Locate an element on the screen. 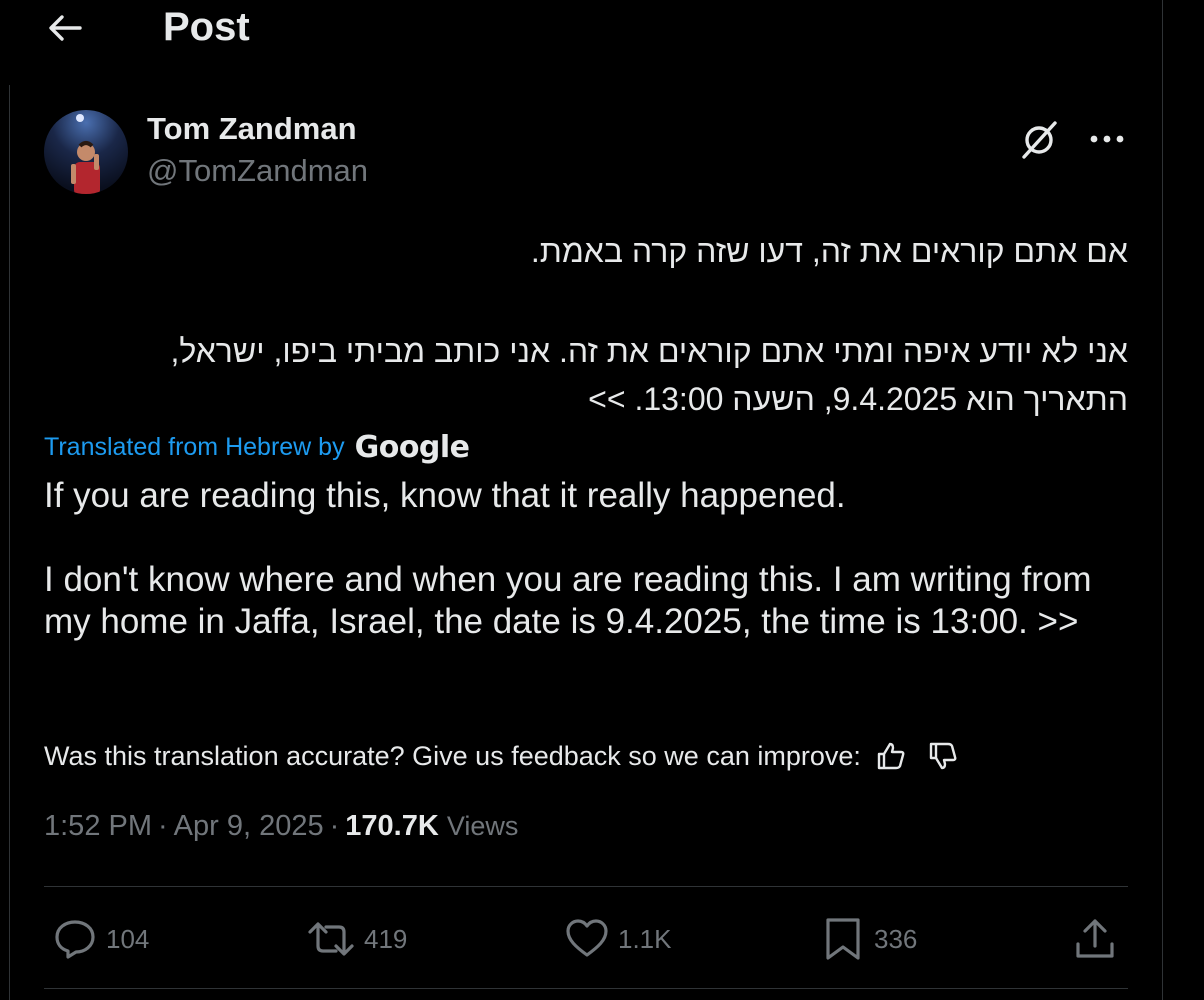 The width and height of the screenshot is (1204, 1000). share-button is located at coordinates (1099, 939).